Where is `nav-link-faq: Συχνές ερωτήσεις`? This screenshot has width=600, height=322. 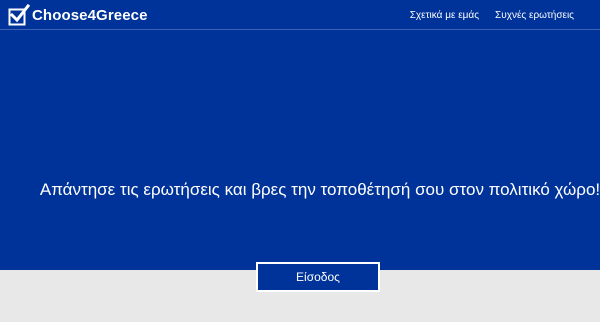 nav-link-faq: Συχνές ερωτήσεις is located at coordinates (534, 15).